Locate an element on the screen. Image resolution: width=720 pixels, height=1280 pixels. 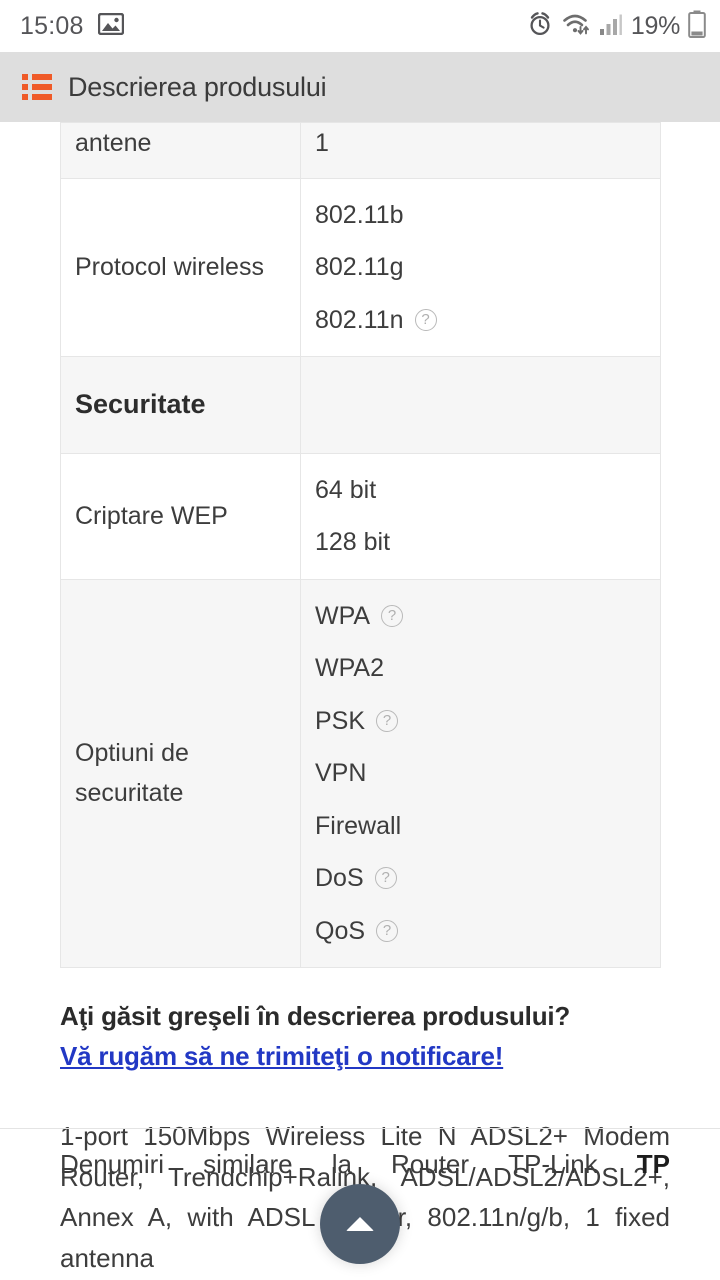
alarm-icon is located at coordinates (540, 26).